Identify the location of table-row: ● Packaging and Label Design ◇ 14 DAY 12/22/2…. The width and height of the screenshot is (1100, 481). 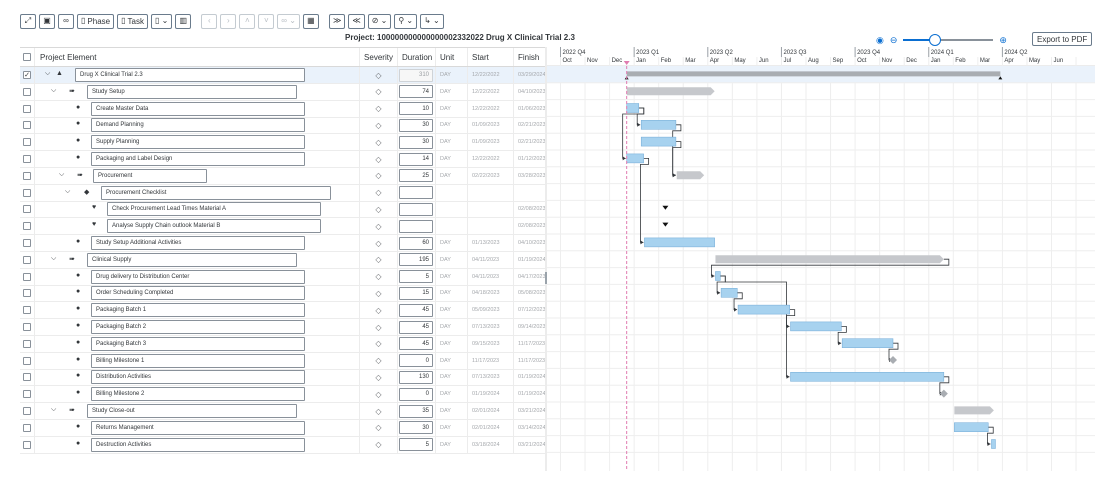
(283, 159).